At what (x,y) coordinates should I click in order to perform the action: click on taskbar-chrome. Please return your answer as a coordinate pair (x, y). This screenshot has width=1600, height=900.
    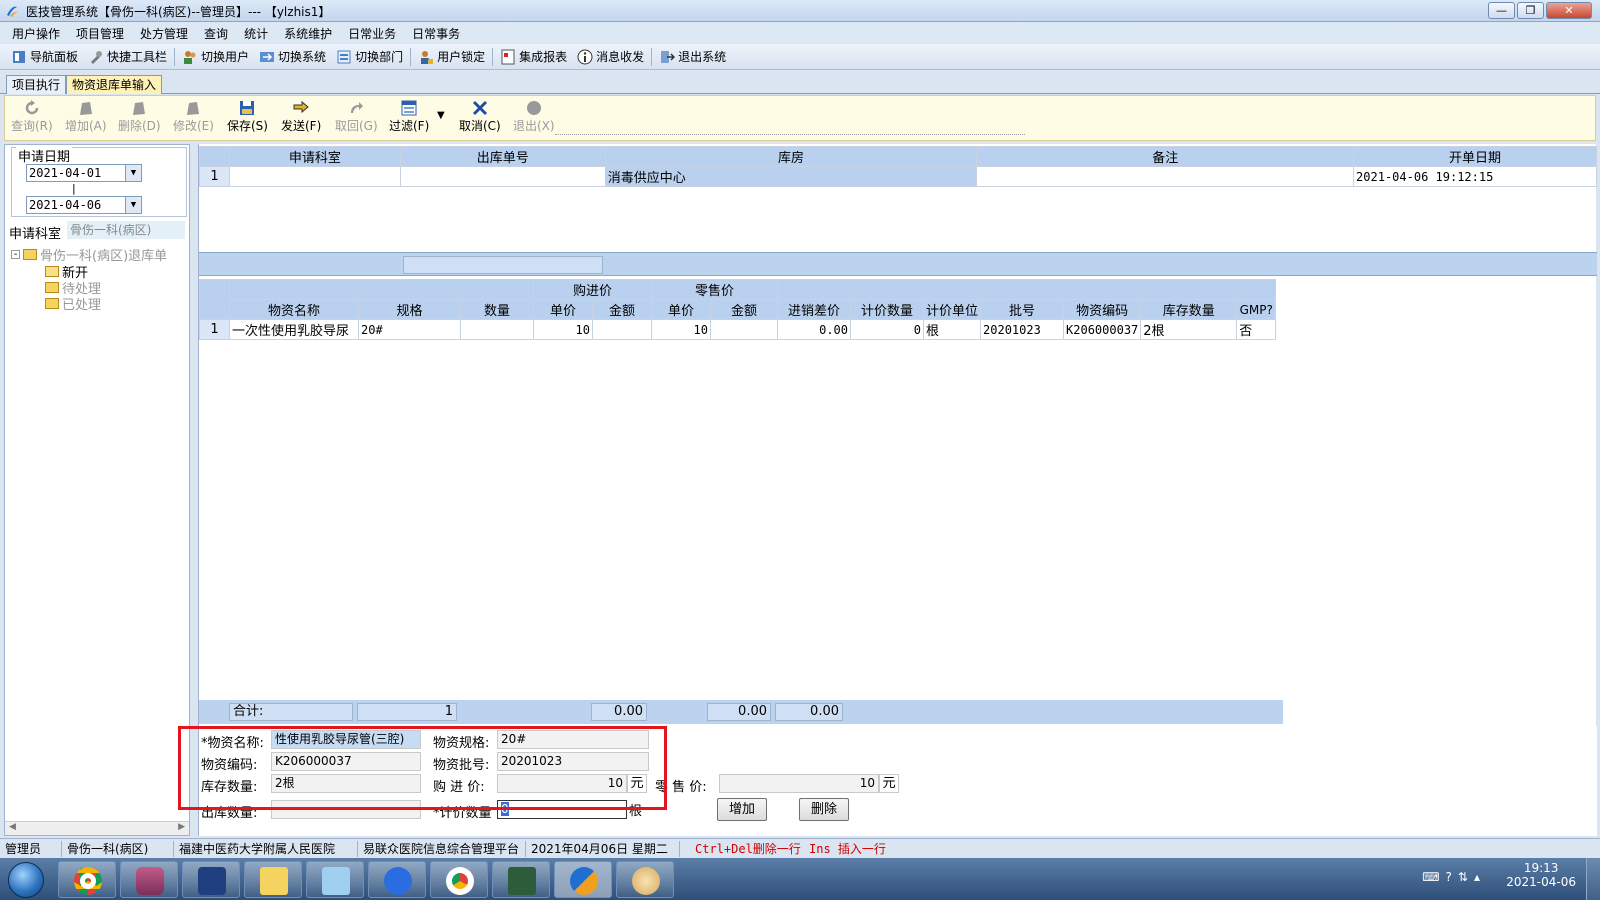
    Looking at the image, I should click on (87, 879).